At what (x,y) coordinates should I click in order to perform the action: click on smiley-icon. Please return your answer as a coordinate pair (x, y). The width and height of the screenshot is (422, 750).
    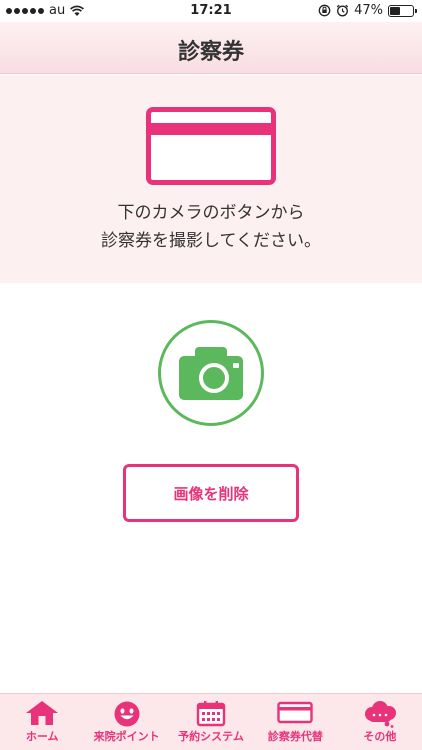
    Looking at the image, I should click on (127, 714).